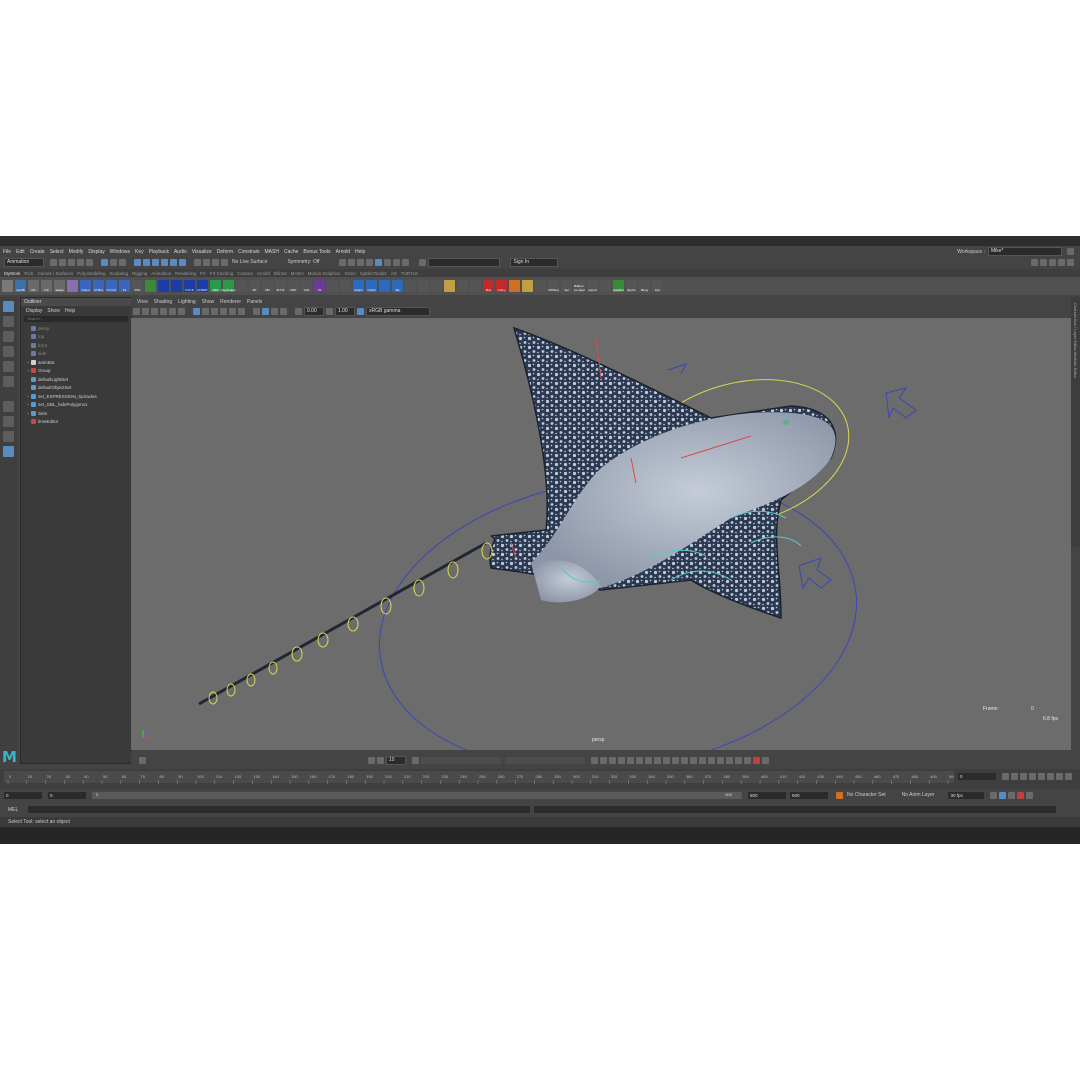  What do you see at coordinates (146, 262) in the screenshot?
I see `snap-curve-icon` at bounding box center [146, 262].